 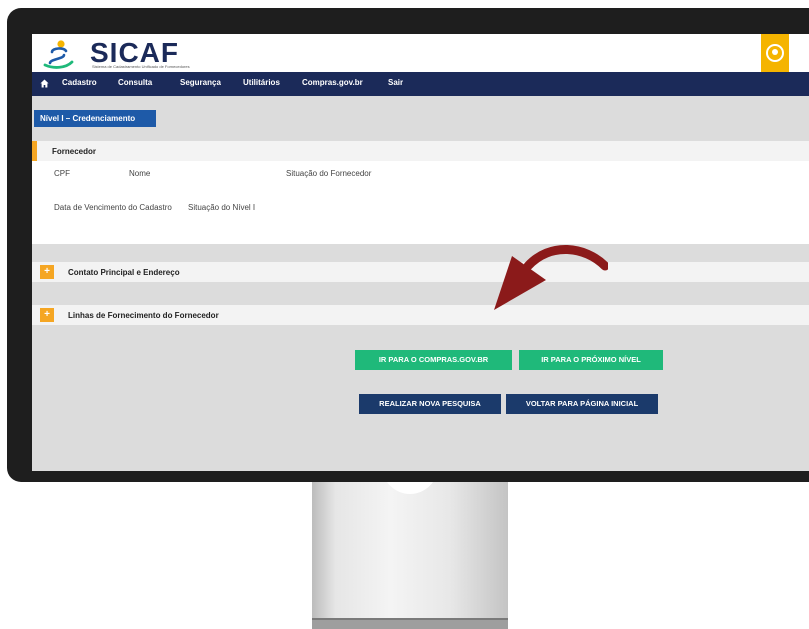 What do you see at coordinates (74, 151) in the screenshot?
I see `fornecedor-panel-title: Fornecedor` at bounding box center [74, 151].